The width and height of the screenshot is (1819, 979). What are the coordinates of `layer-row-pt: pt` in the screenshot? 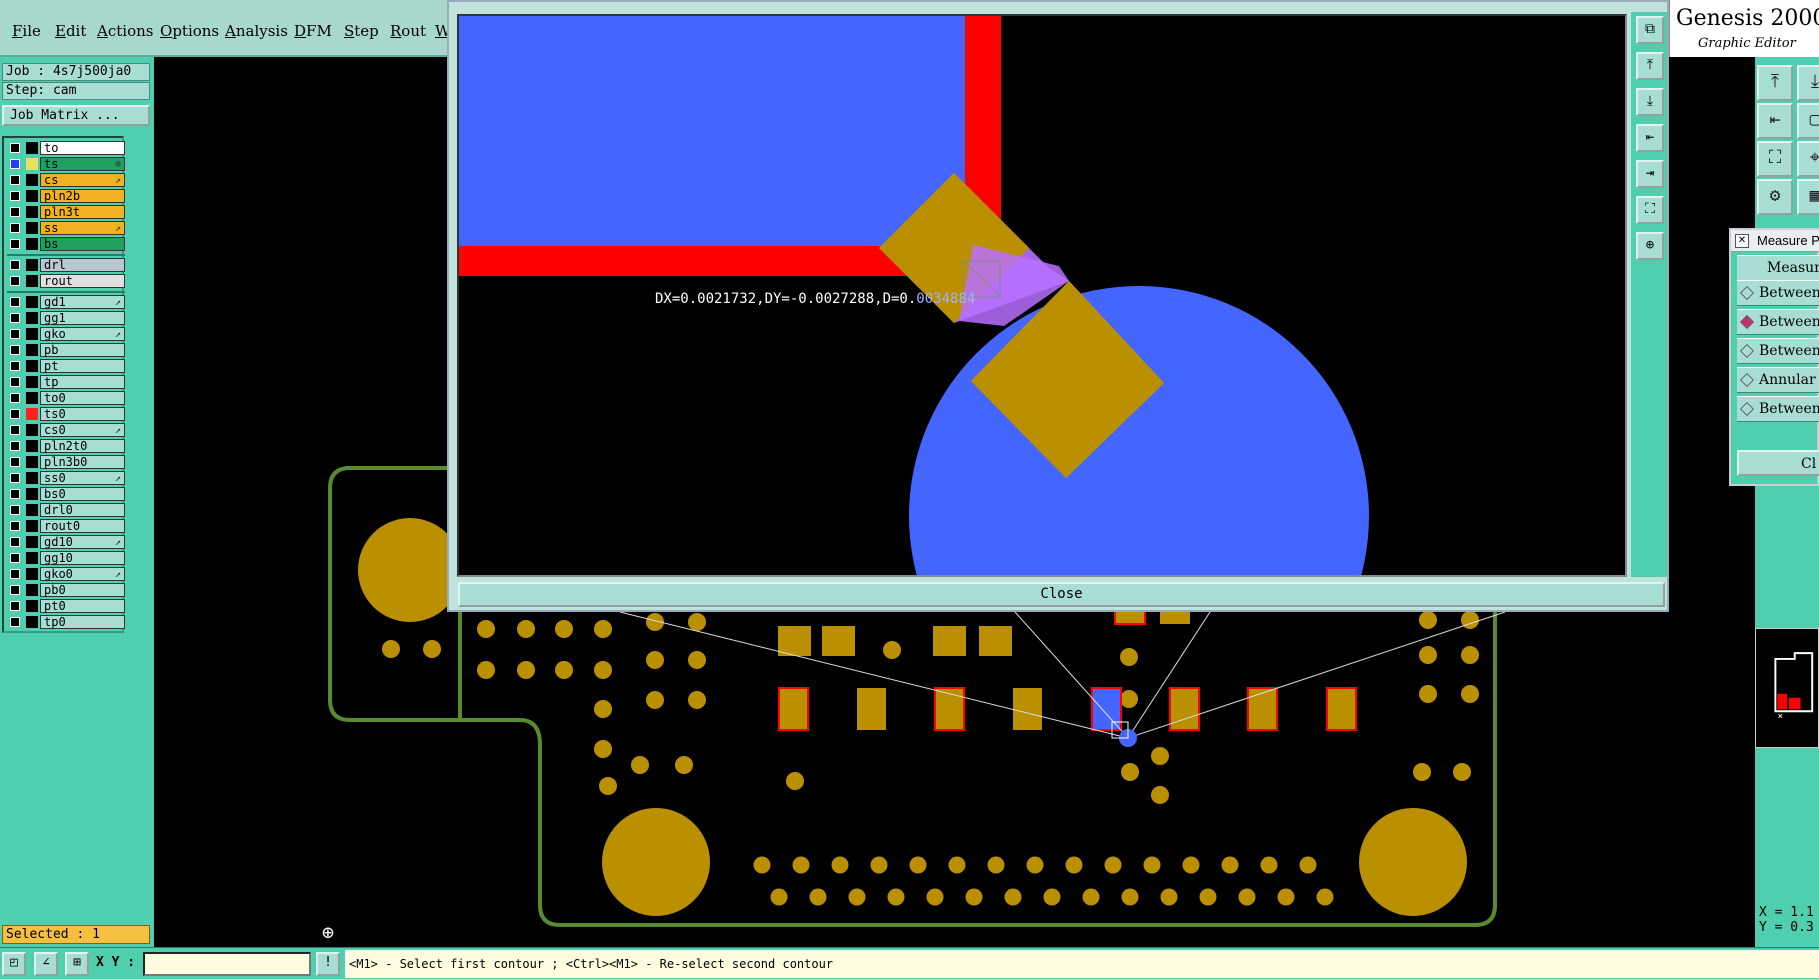 It's located at (66, 366).